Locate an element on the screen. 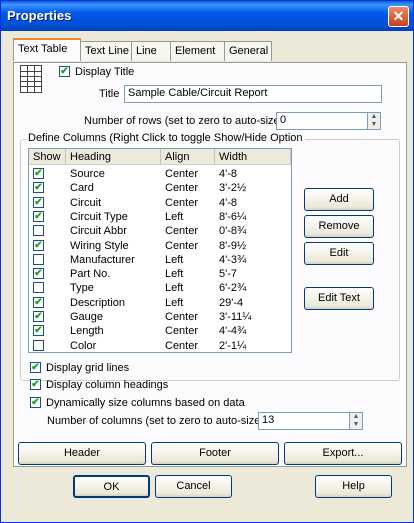 The image size is (414, 523). table-row: ✔ Circuit Center 4'-8 is located at coordinates (160, 203).